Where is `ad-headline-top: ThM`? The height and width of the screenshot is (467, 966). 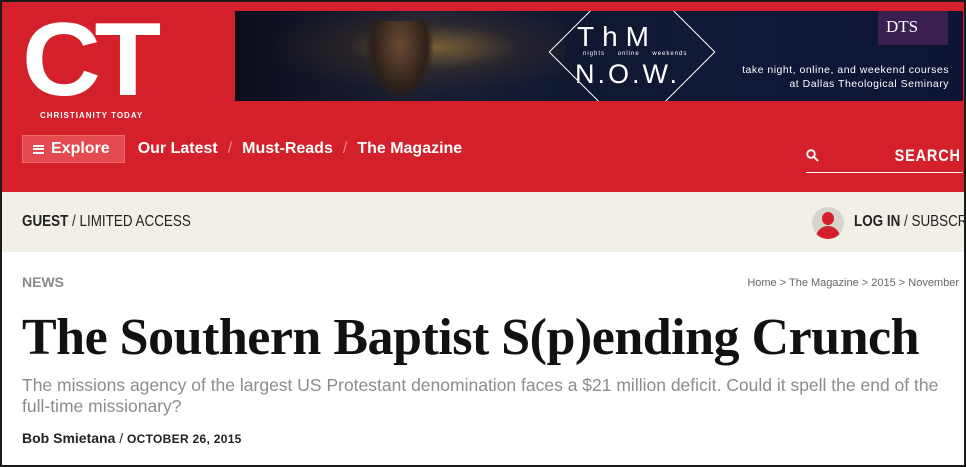 ad-headline-top: ThM is located at coordinates (617, 36).